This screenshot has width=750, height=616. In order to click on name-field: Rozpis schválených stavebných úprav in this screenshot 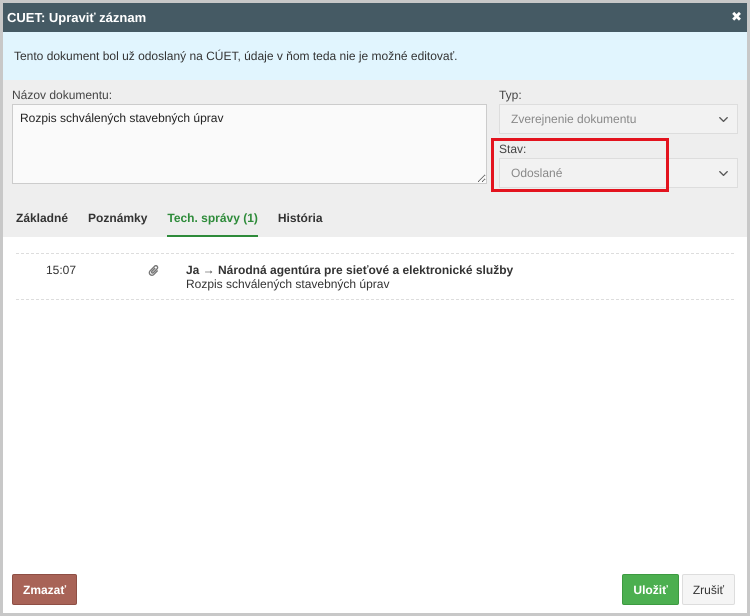, I will do `click(249, 144)`.